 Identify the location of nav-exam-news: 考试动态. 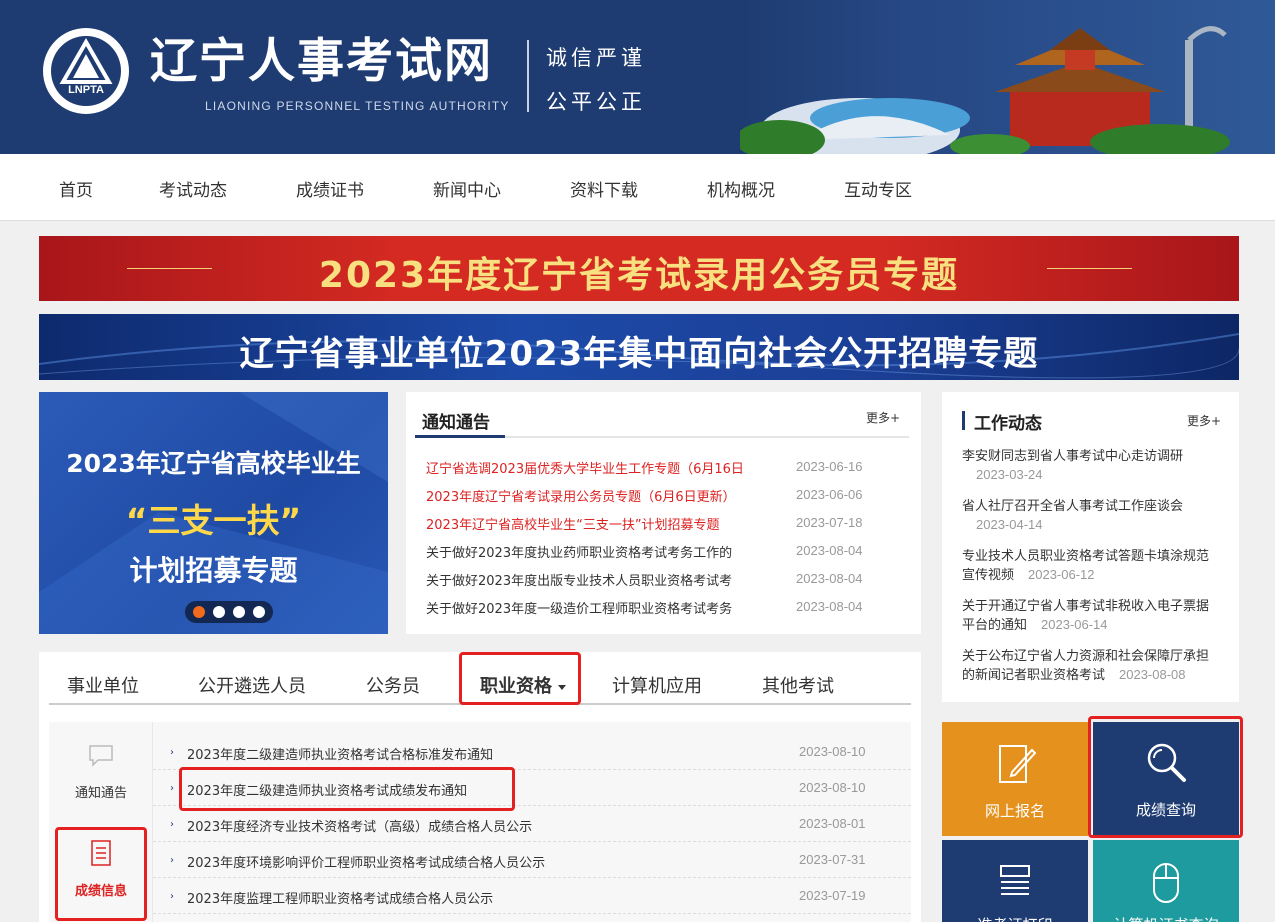
(193, 188).